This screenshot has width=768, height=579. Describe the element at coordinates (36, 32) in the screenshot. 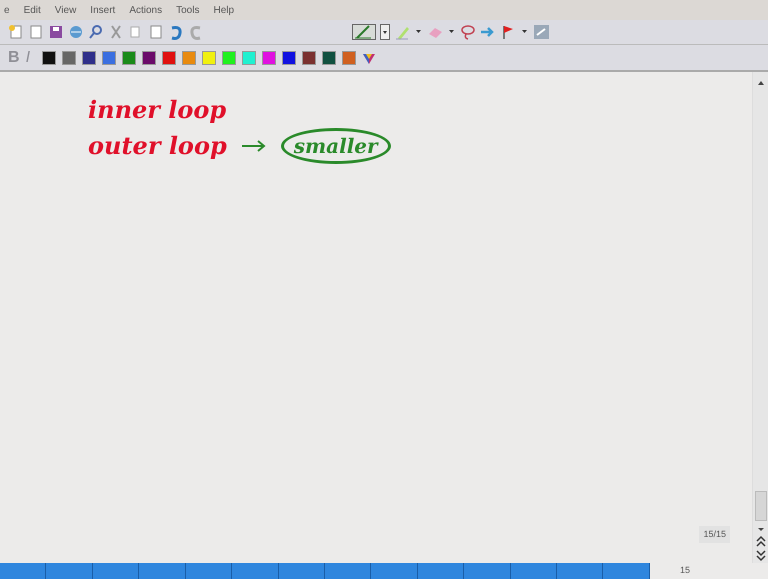

I see `open-icon` at that location.